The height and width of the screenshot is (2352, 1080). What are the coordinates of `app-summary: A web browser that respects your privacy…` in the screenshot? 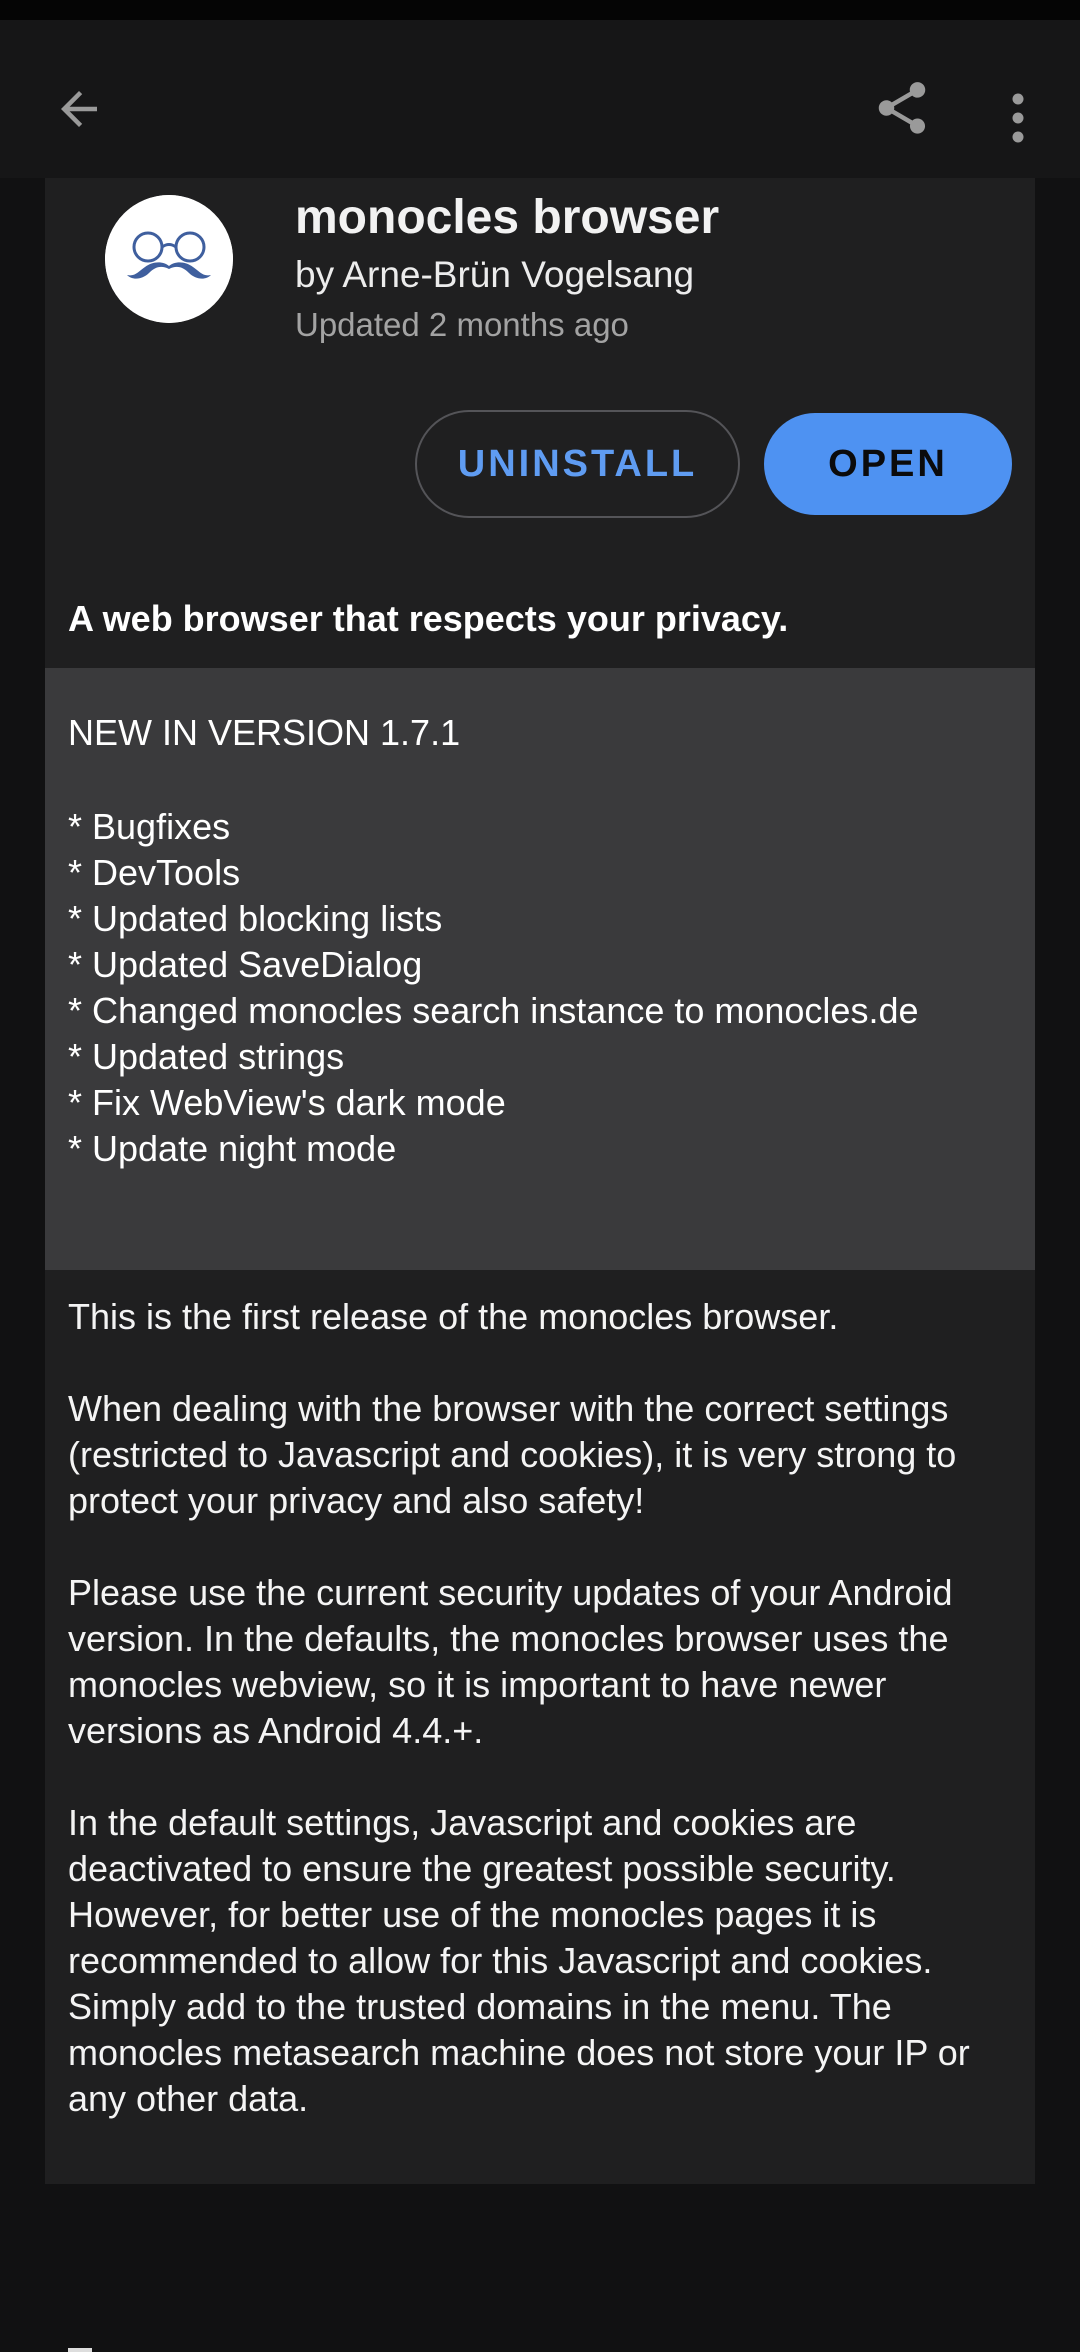 It's located at (428, 618).